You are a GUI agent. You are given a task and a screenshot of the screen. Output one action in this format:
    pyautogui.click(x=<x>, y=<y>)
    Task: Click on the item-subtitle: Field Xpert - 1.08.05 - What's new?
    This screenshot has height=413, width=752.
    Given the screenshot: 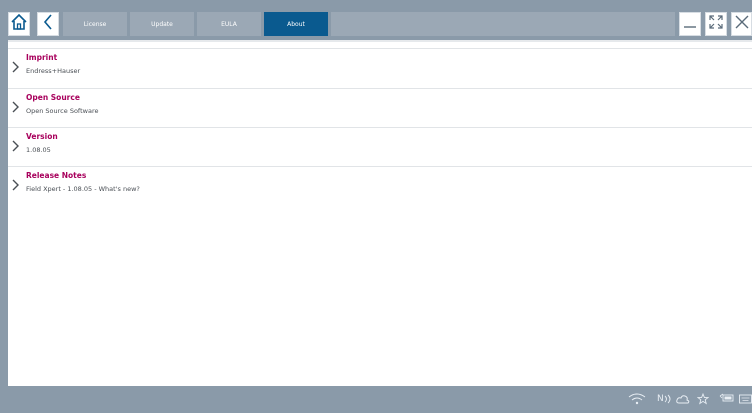 What is the action you would take?
    pyautogui.click(x=83, y=189)
    